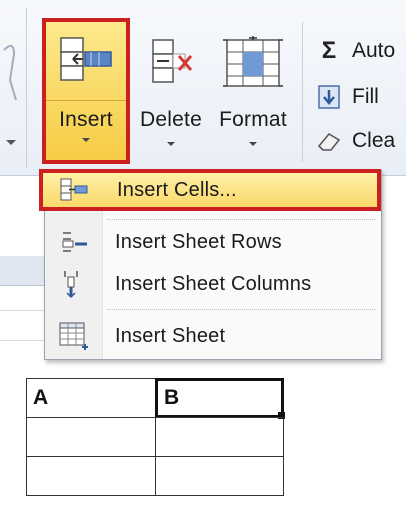 This screenshot has height=510, width=406. Describe the element at coordinates (171, 64) in the screenshot. I see `delete-icon` at that location.